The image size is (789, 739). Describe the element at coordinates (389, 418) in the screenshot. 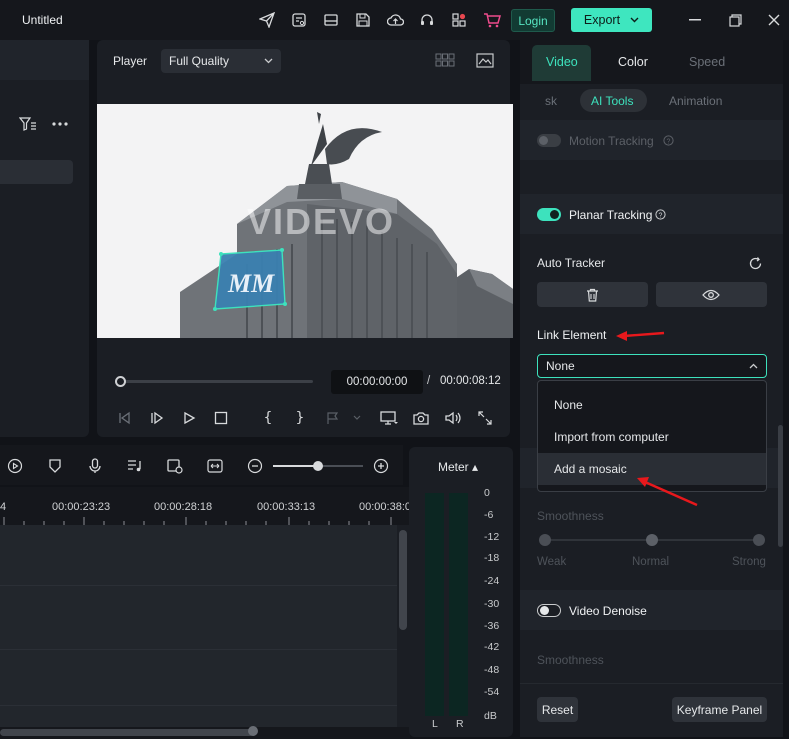

I see `display-settings-icon` at that location.